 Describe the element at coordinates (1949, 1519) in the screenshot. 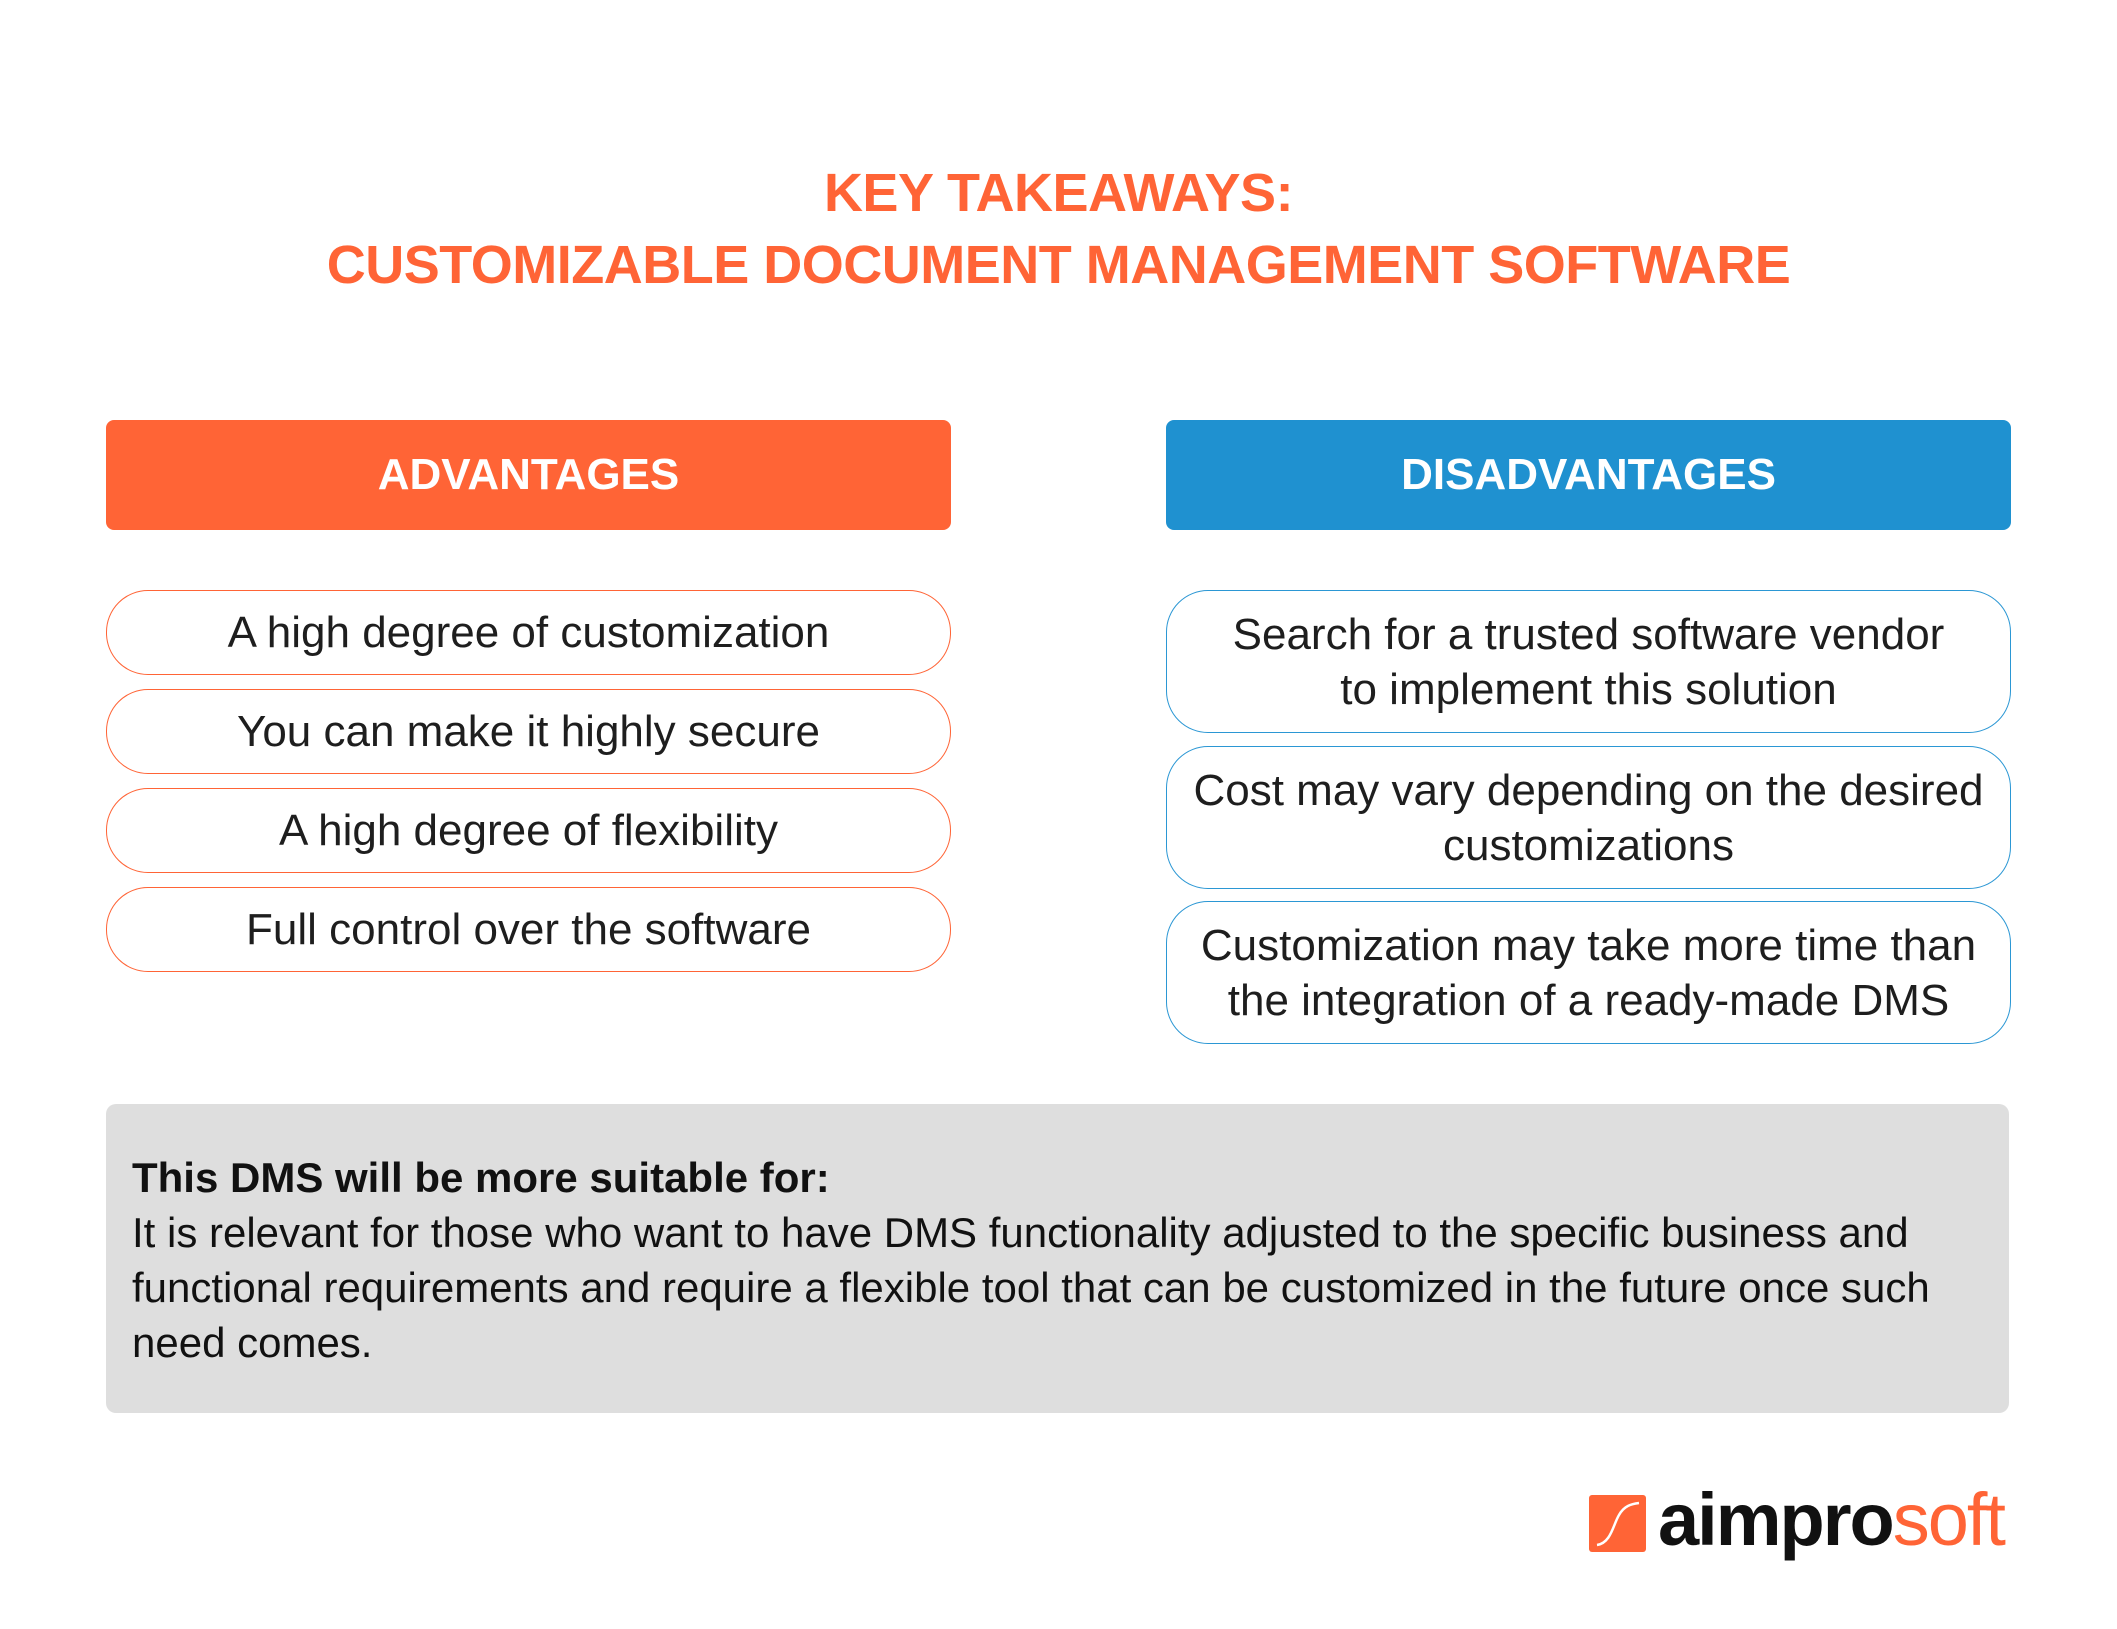

I see `logo-text-light: soft` at that location.